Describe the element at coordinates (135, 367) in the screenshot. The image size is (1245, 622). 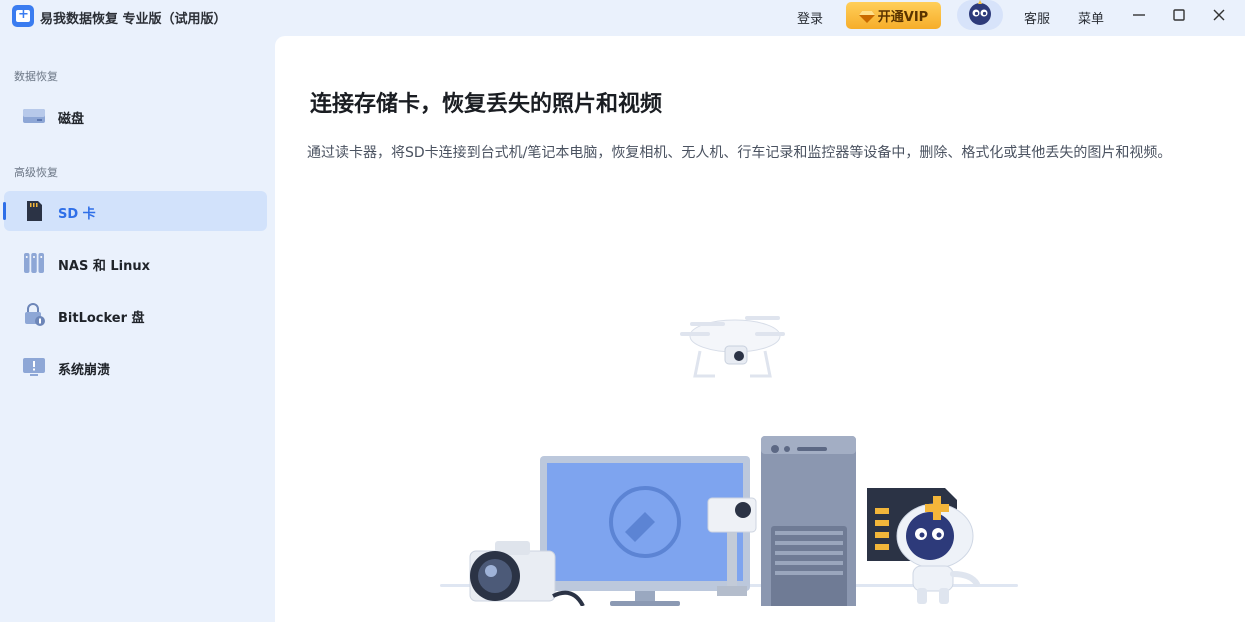
I see `sidebar-item-system-crash: 系统崩溃` at that location.